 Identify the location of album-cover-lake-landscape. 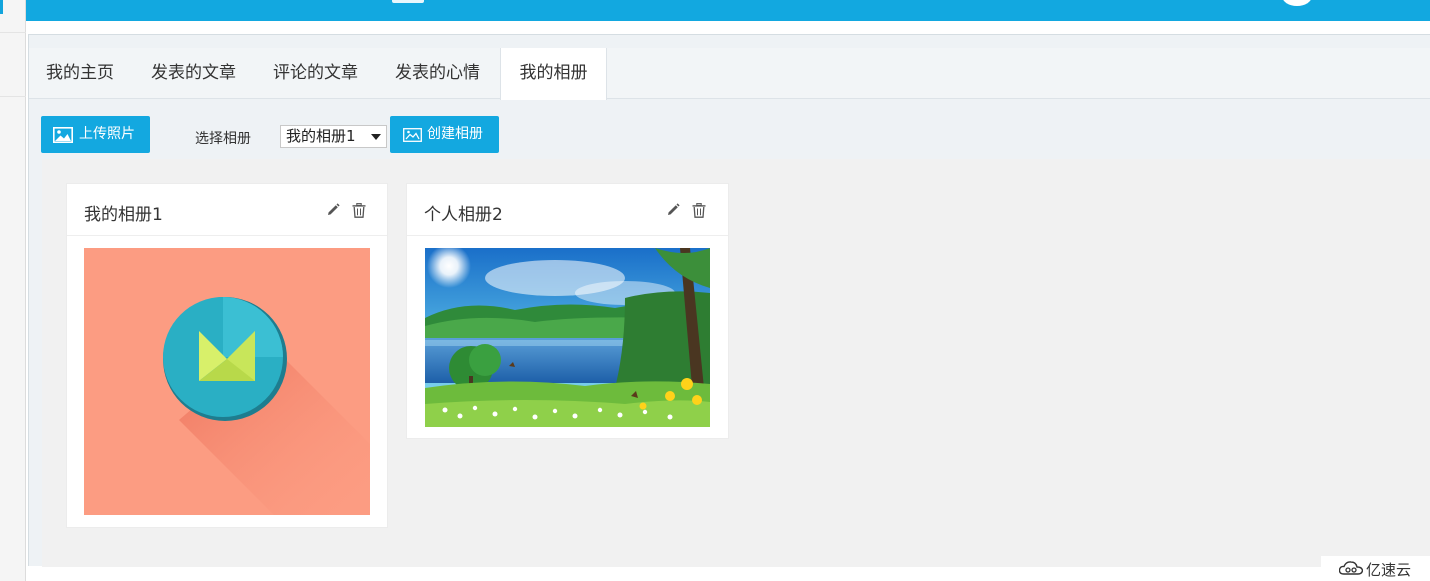
(567, 337).